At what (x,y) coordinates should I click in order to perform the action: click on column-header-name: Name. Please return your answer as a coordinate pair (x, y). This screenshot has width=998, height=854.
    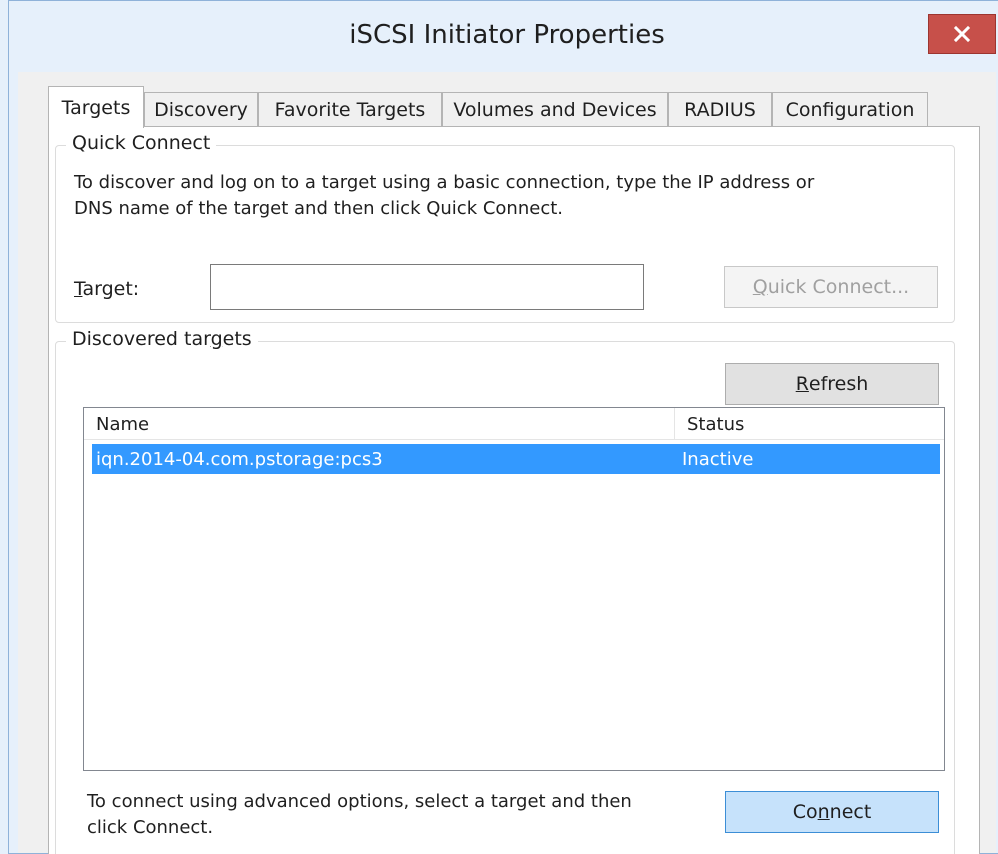
    Looking at the image, I should click on (379, 424).